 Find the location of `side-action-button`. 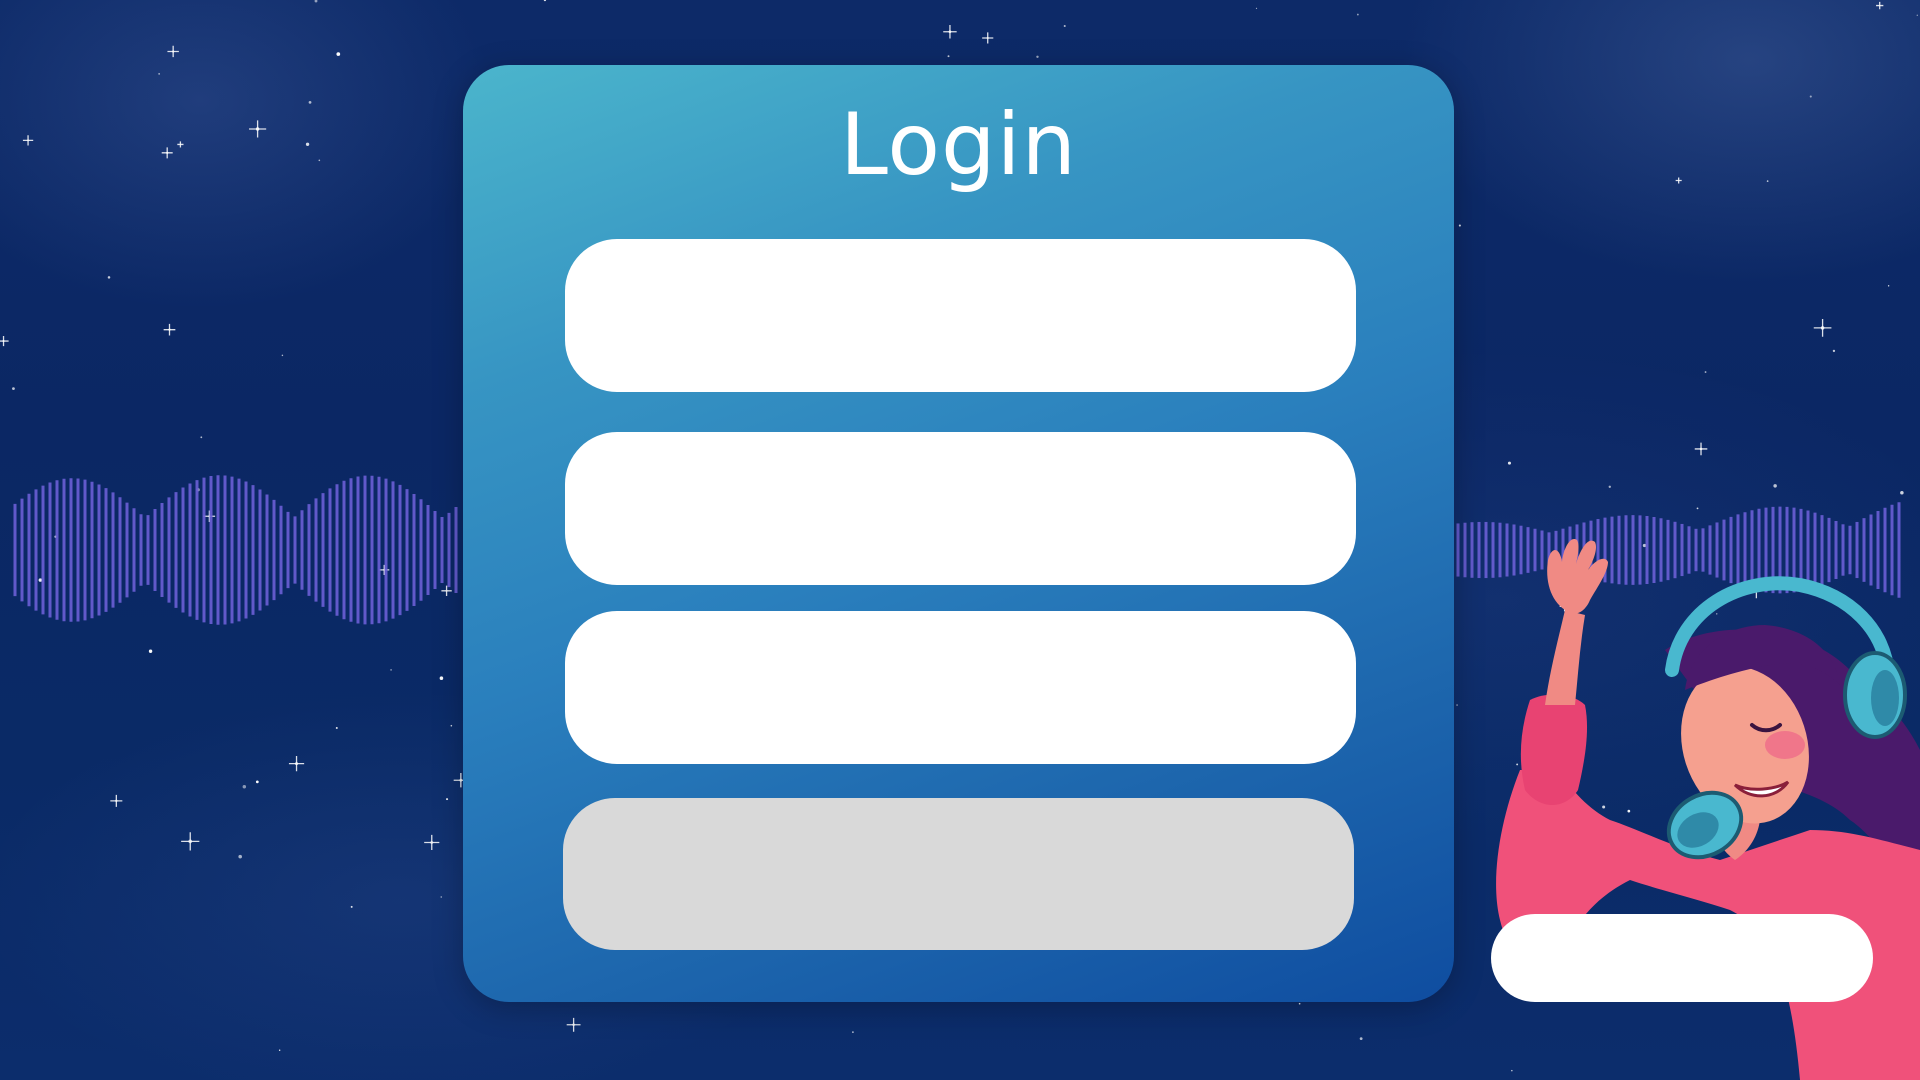

side-action-button is located at coordinates (1682, 958).